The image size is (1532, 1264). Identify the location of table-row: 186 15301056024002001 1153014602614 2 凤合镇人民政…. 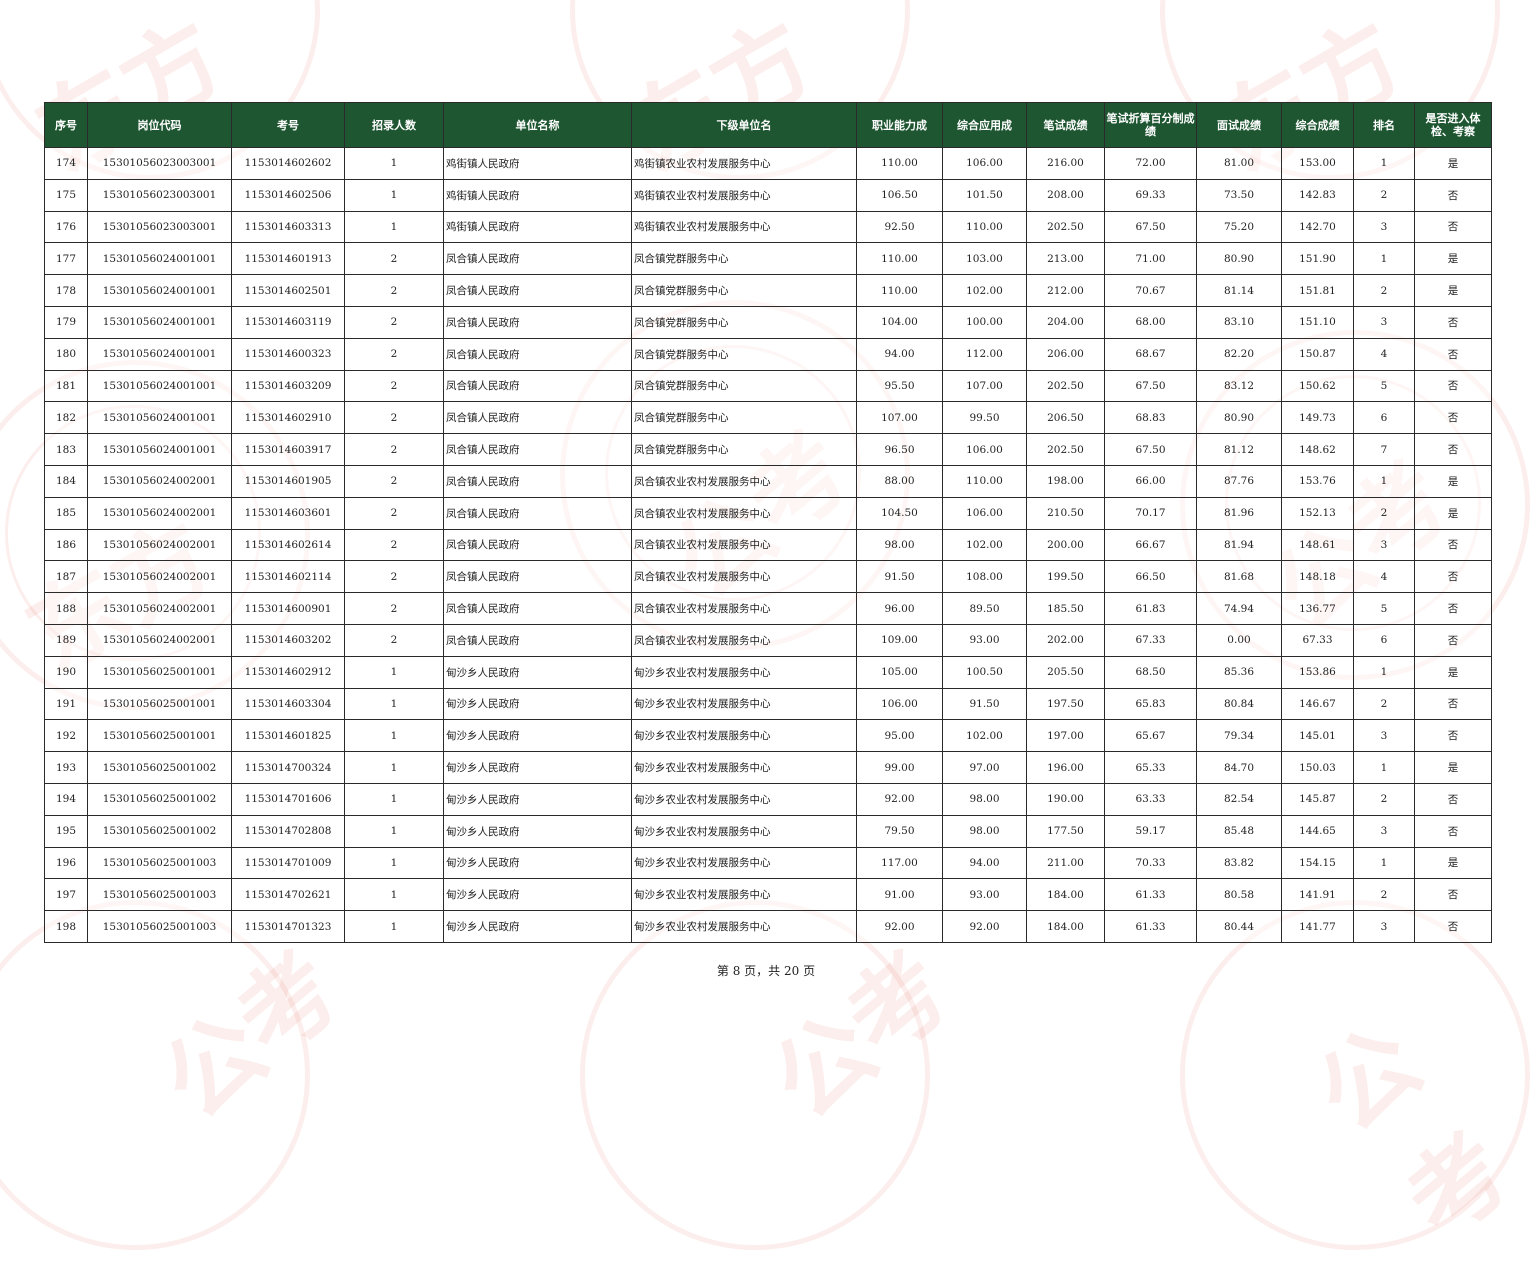
(768, 545).